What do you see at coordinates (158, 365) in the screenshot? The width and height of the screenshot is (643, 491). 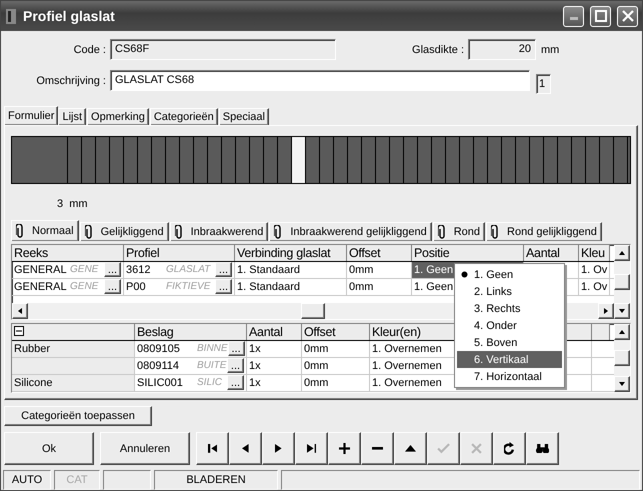 I see `table-cell-text: 0809114` at bounding box center [158, 365].